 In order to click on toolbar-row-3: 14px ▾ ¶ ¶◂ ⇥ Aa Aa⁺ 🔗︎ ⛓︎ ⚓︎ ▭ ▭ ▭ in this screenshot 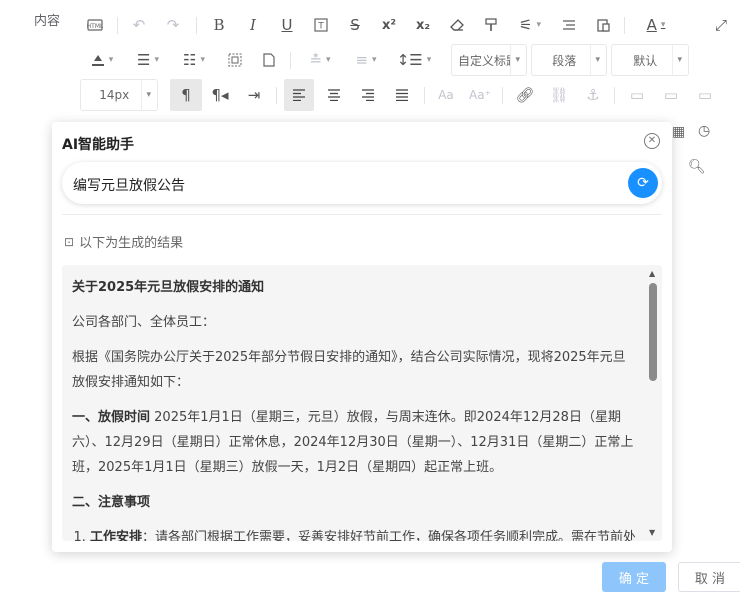, I will do `click(410, 95)`.